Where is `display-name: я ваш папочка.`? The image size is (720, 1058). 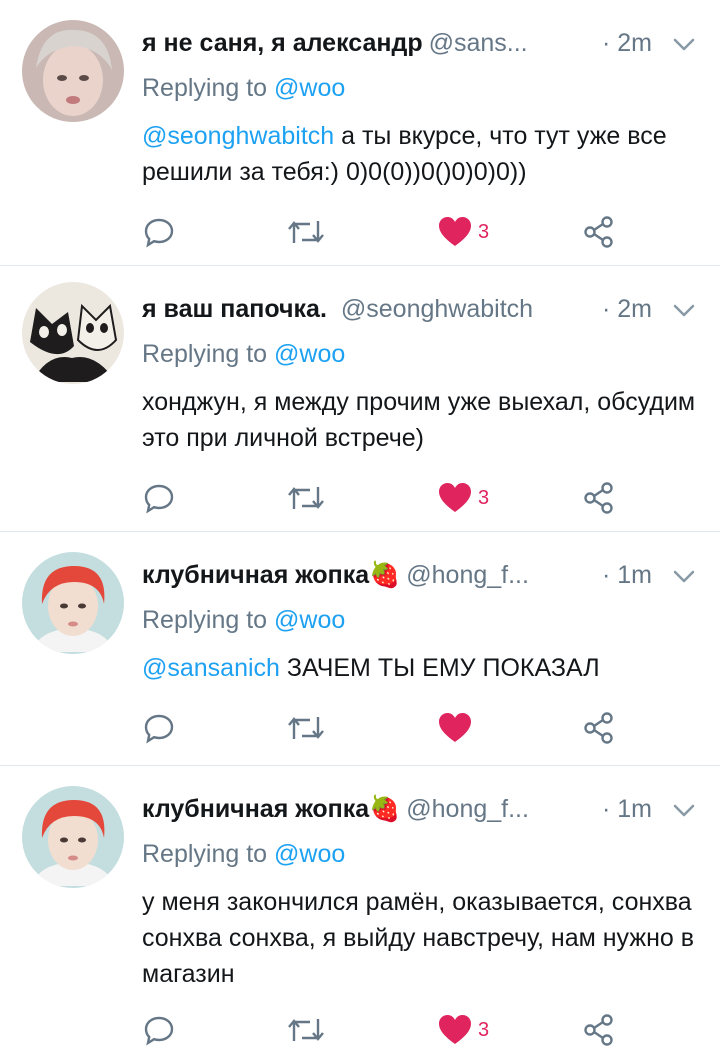
display-name: я ваш папочка. is located at coordinates (234, 309).